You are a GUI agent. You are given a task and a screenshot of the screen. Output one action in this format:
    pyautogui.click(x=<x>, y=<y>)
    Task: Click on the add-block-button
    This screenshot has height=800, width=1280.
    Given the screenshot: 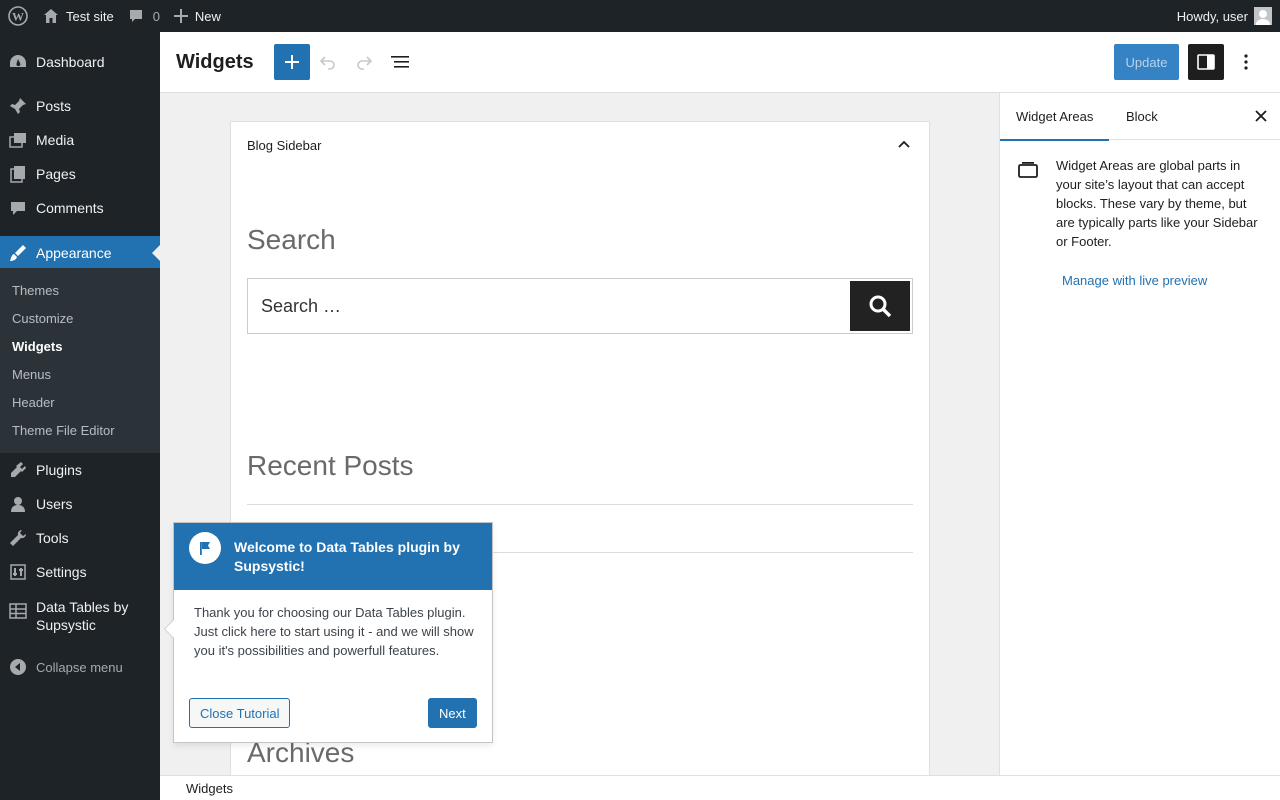 What is the action you would take?
    pyautogui.click(x=292, y=62)
    